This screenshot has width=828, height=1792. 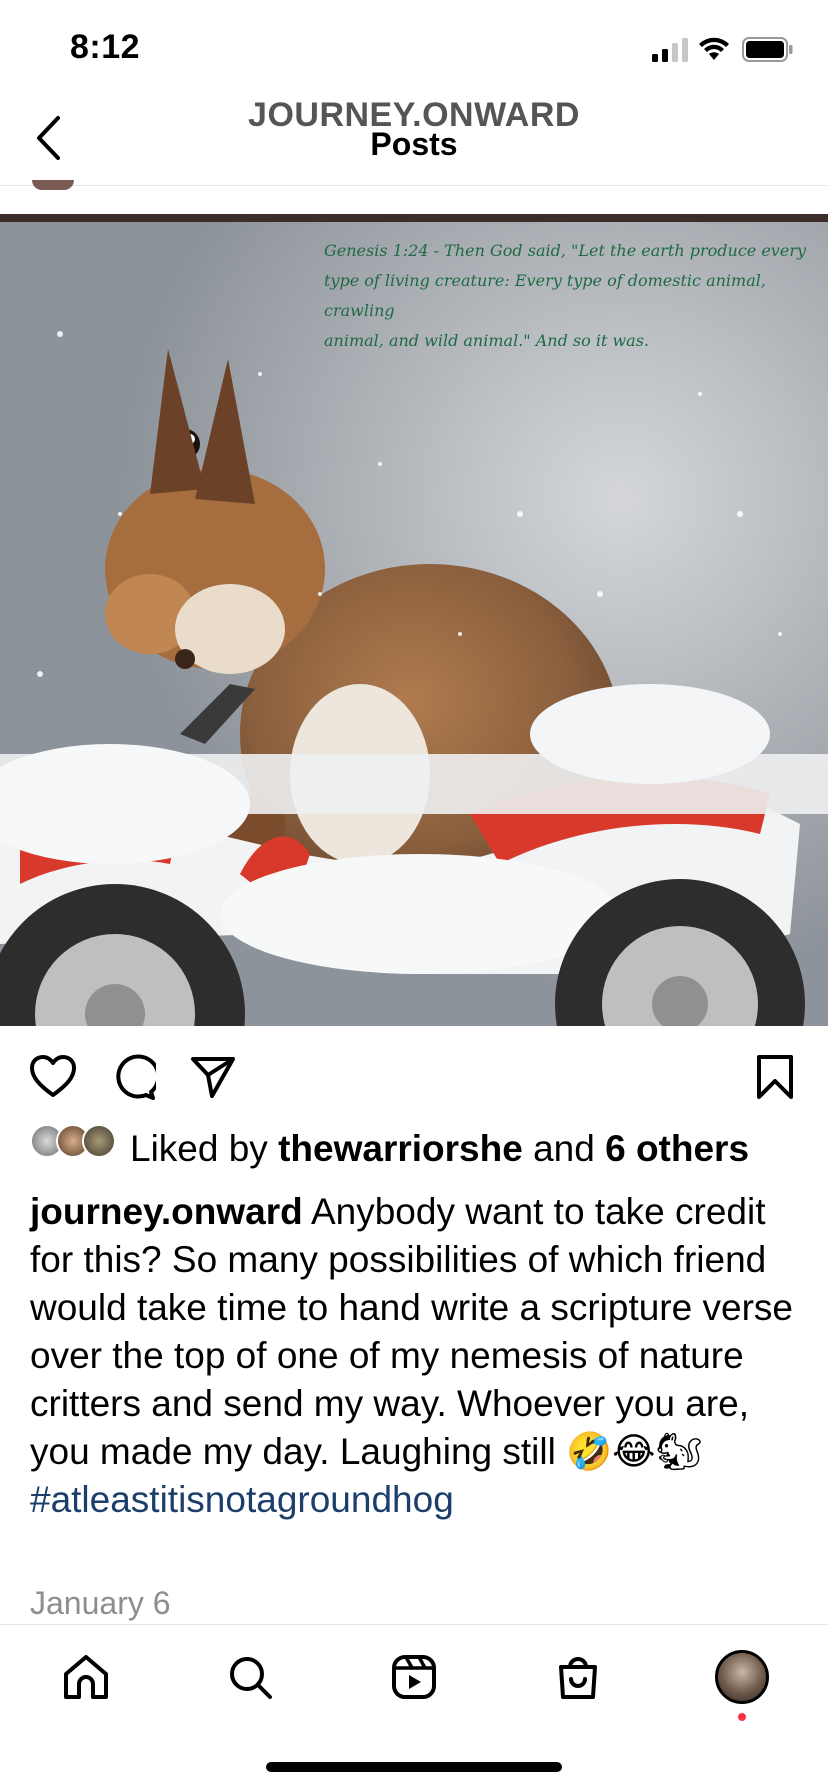 I want to click on header: JOURNEY.ONWARD Posts, so click(x=414, y=141).